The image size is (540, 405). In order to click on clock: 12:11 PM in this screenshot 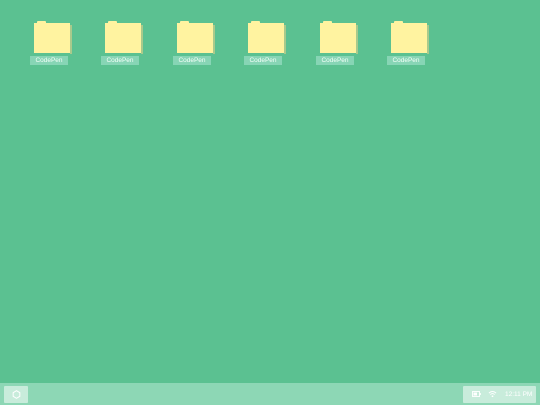, I will do `click(518, 394)`.